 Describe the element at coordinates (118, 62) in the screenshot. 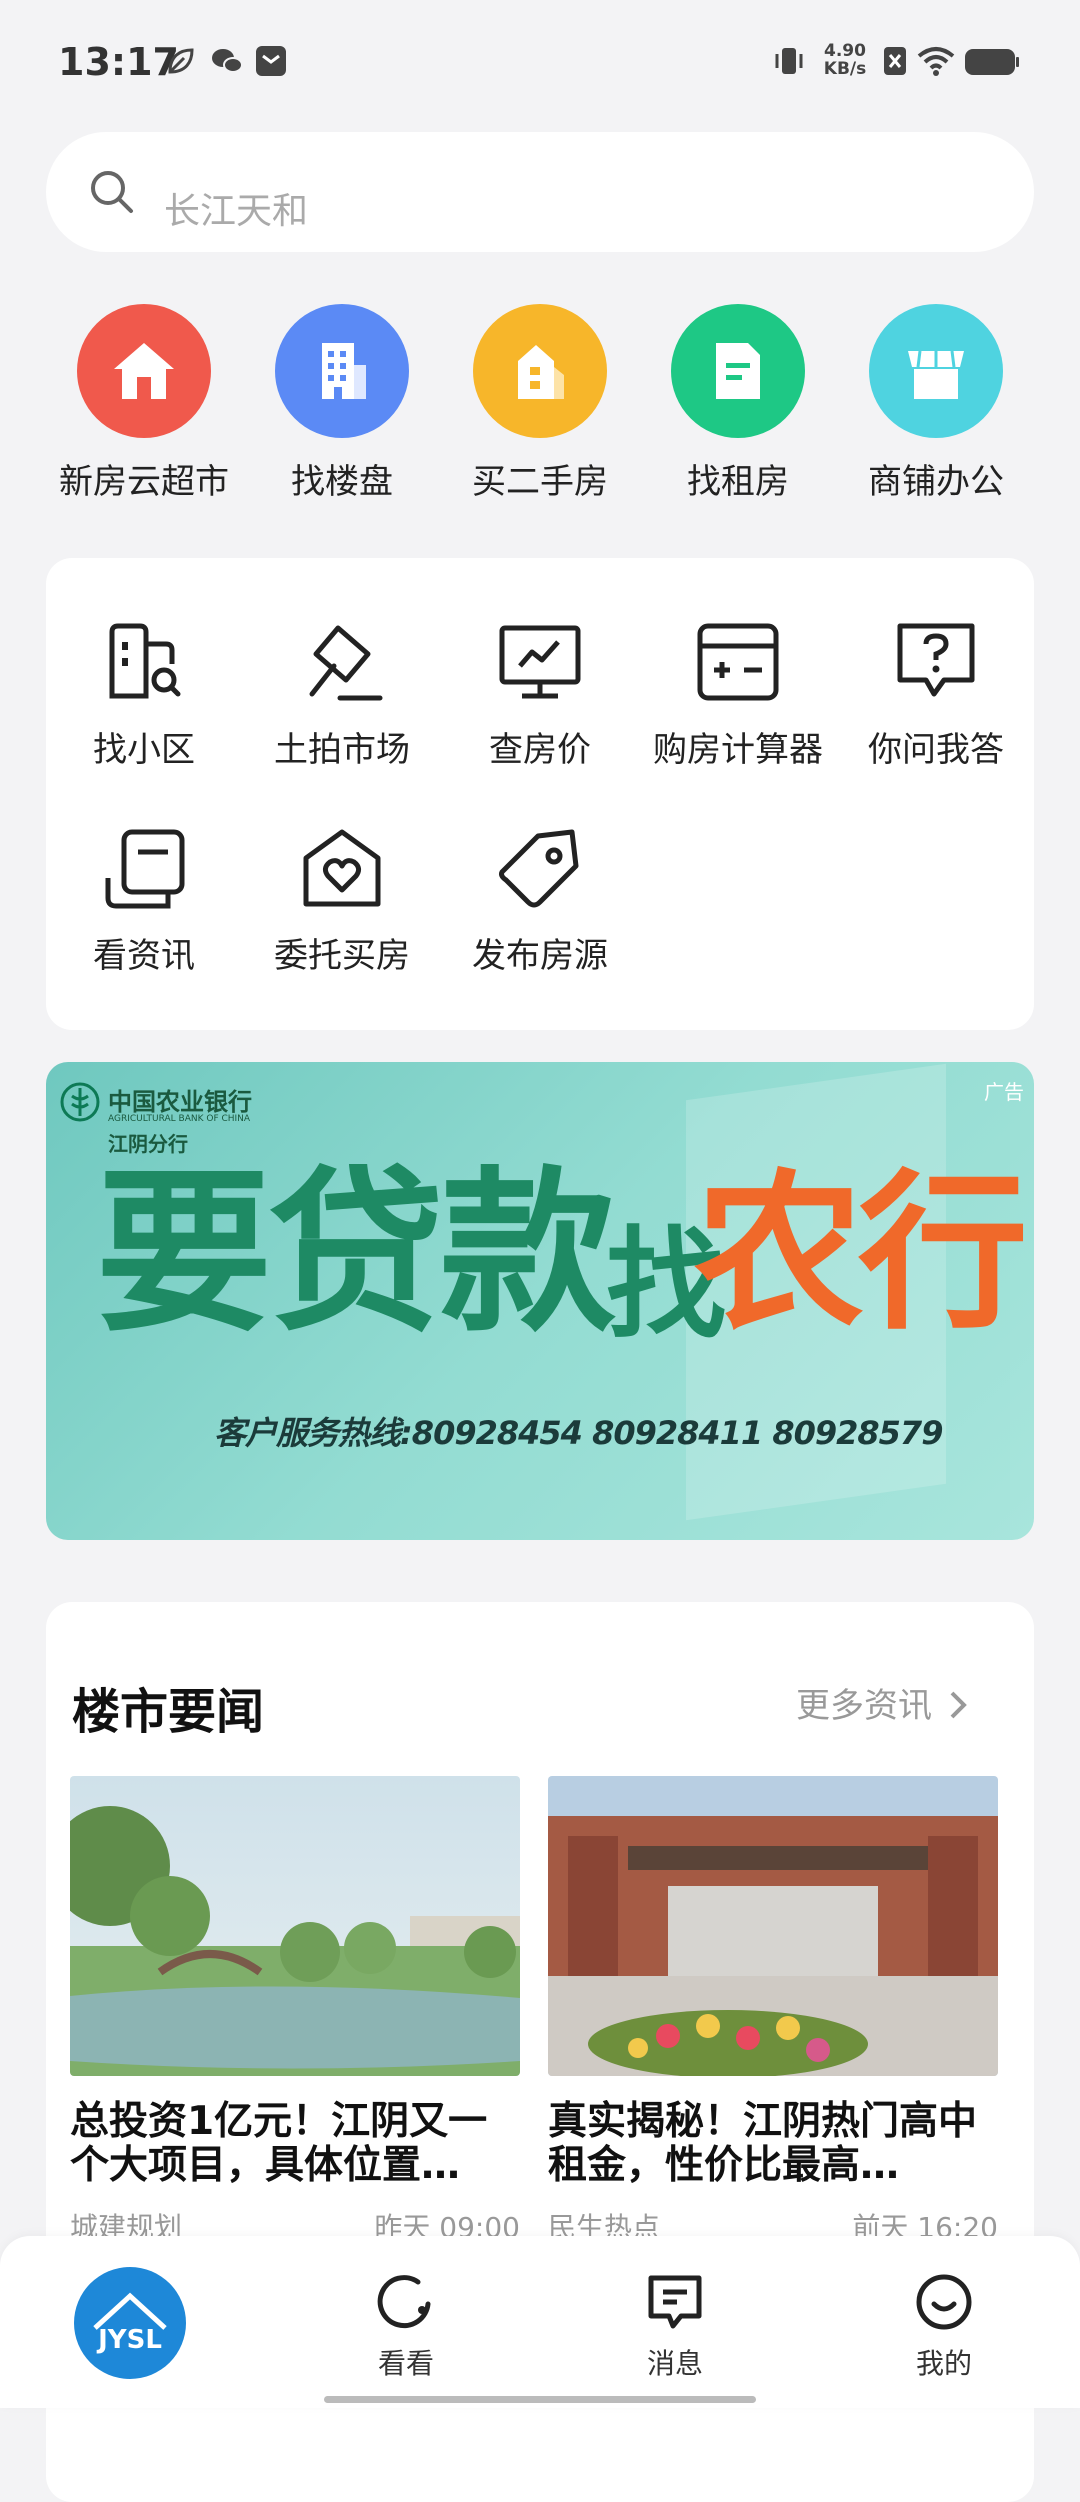

I see `clock: 13:17` at that location.